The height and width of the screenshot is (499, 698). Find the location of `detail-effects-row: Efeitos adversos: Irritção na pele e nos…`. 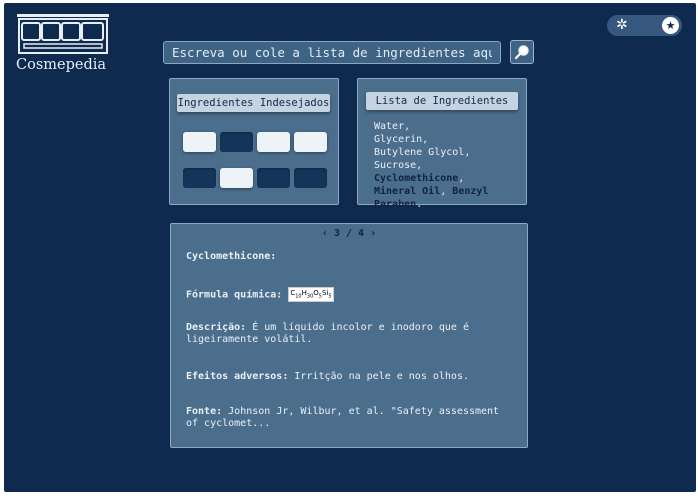

detail-effects-row: Efeitos adversos: Irritção na pele e nos… is located at coordinates (346, 377).